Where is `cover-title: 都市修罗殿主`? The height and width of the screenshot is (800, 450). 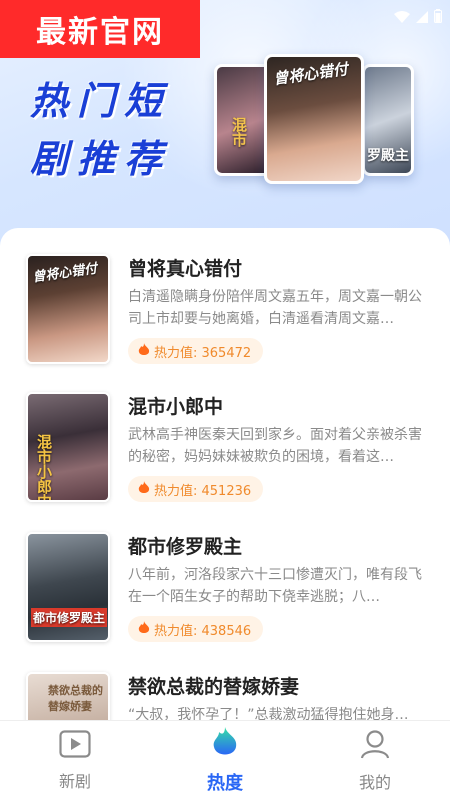 cover-title: 都市修罗殿主 is located at coordinates (69, 617).